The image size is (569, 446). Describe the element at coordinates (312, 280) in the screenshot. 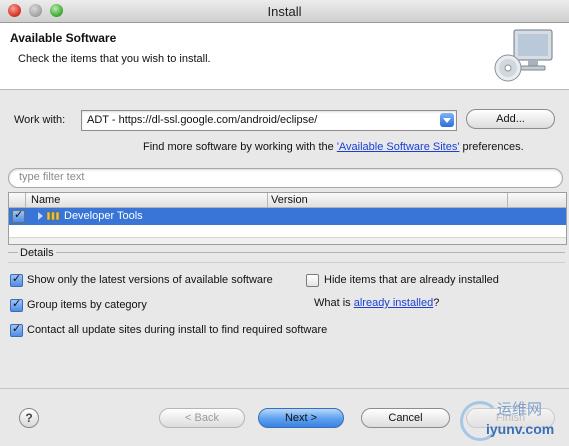

I see `hide-installed-checkbox` at that location.